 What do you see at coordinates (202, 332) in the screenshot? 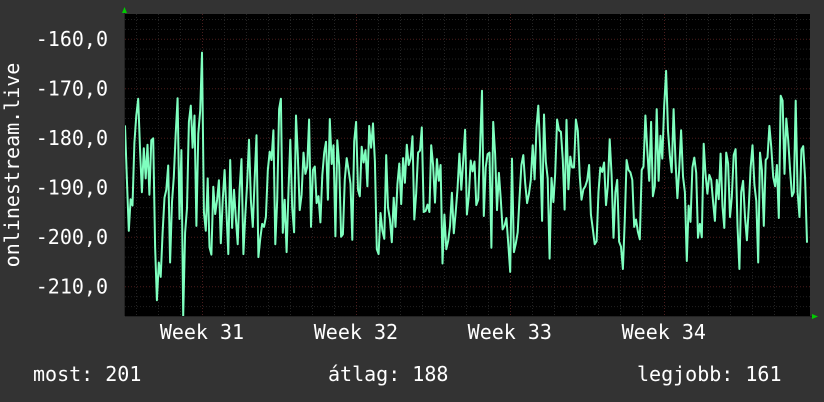
I see `x-tick-label: Week 31` at bounding box center [202, 332].